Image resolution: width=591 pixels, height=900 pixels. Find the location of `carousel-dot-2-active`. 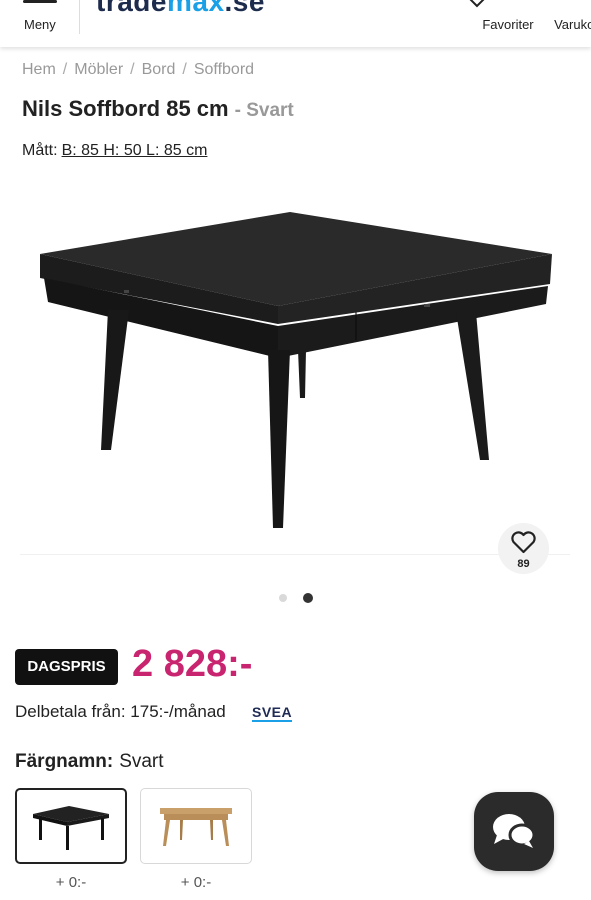

carousel-dot-2-active is located at coordinates (308, 598).